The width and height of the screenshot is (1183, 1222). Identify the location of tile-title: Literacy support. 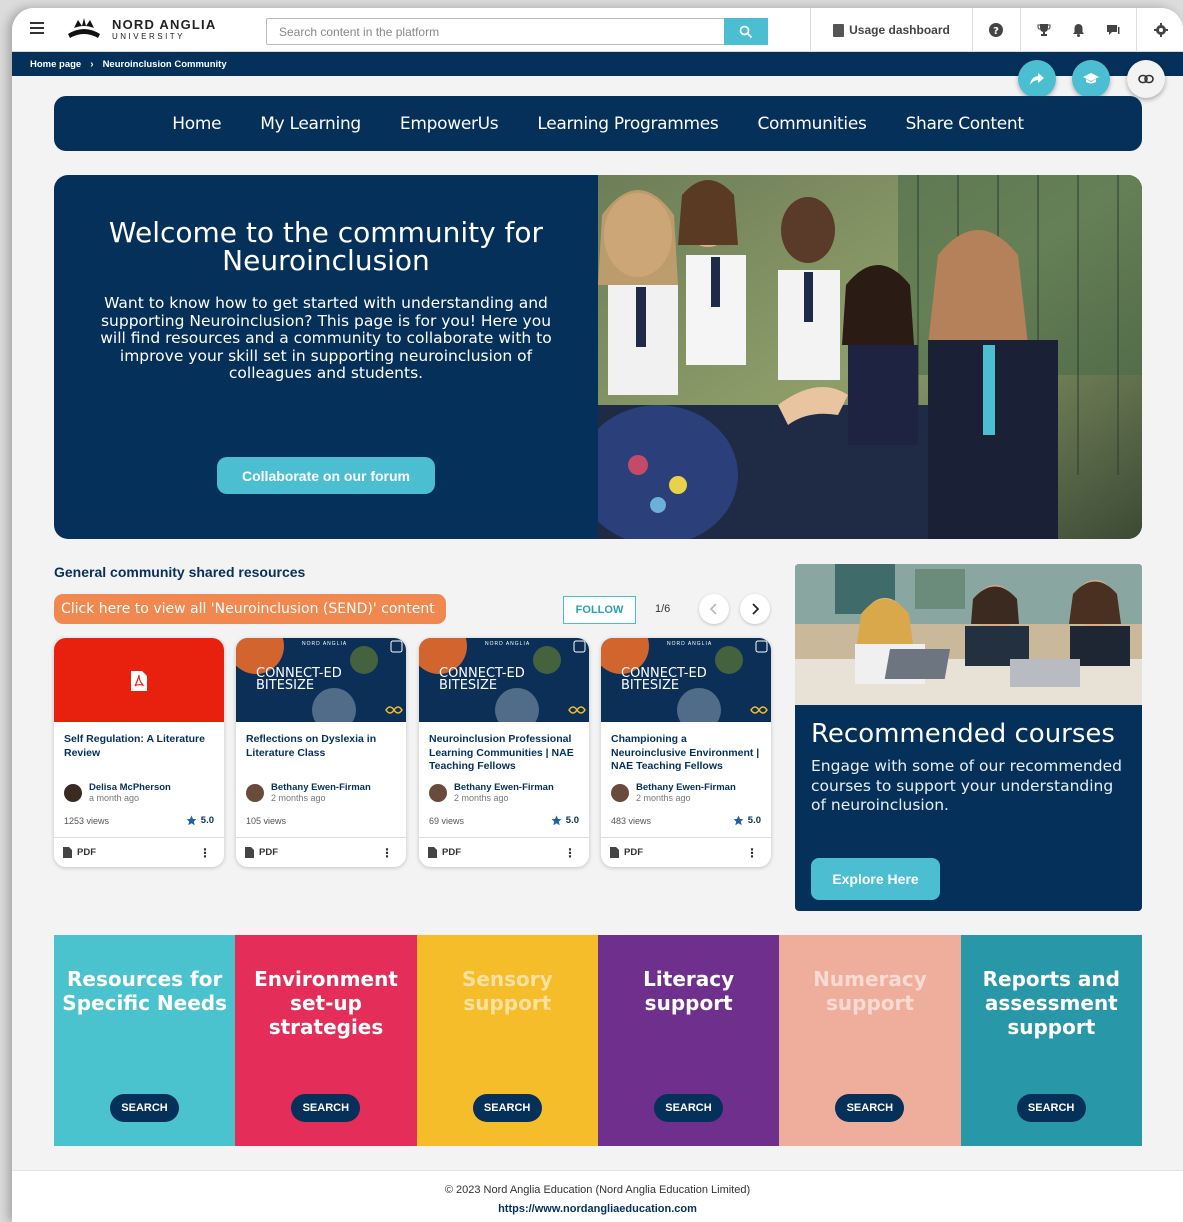
(689, 991).